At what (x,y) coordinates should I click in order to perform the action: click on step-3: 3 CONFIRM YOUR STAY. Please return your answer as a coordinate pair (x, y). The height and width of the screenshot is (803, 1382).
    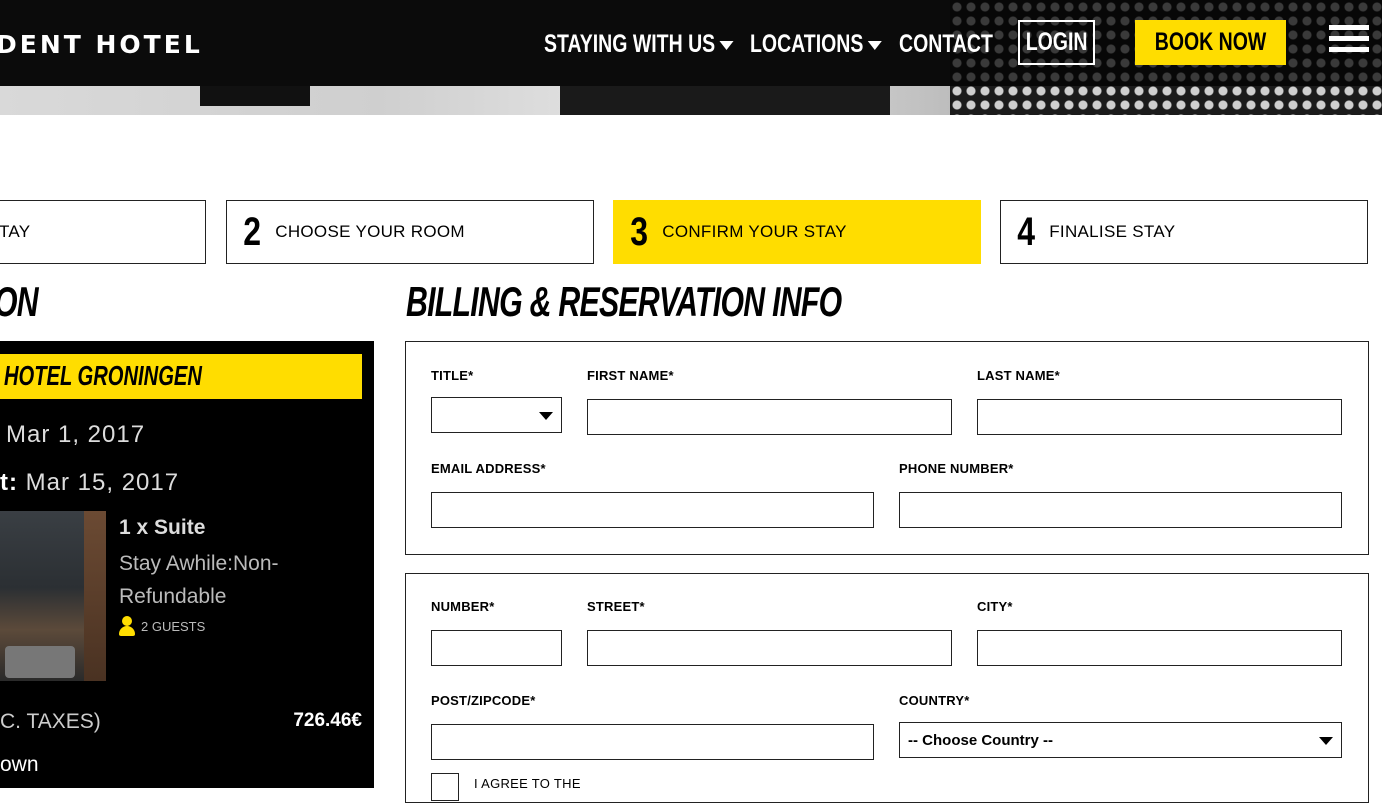
    Looking at the image, I should click on (797, 232).